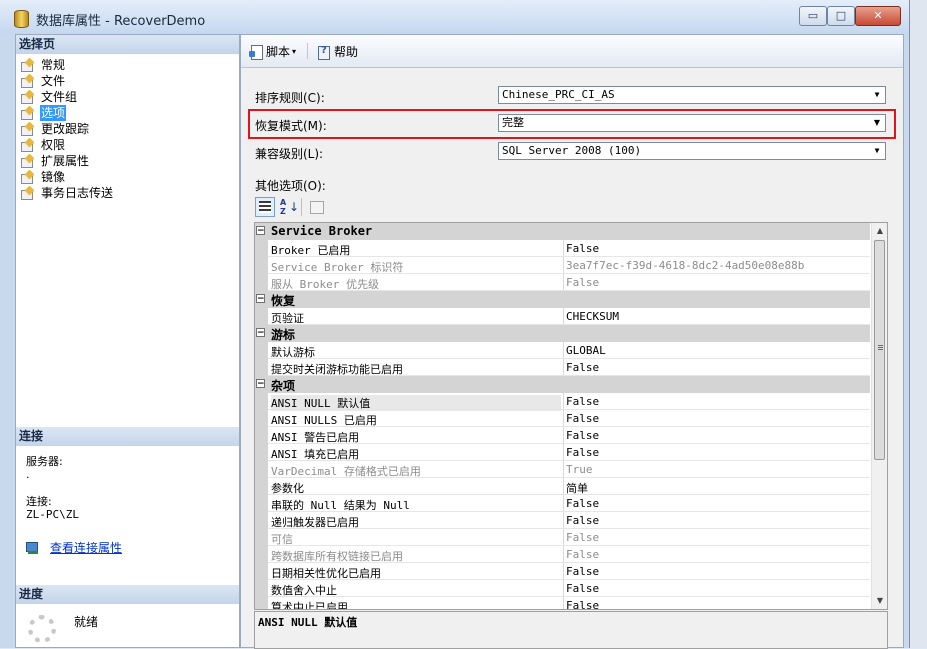  I want to click on property-row: ANSI NULLS 已启用 False, so click(562, 418).